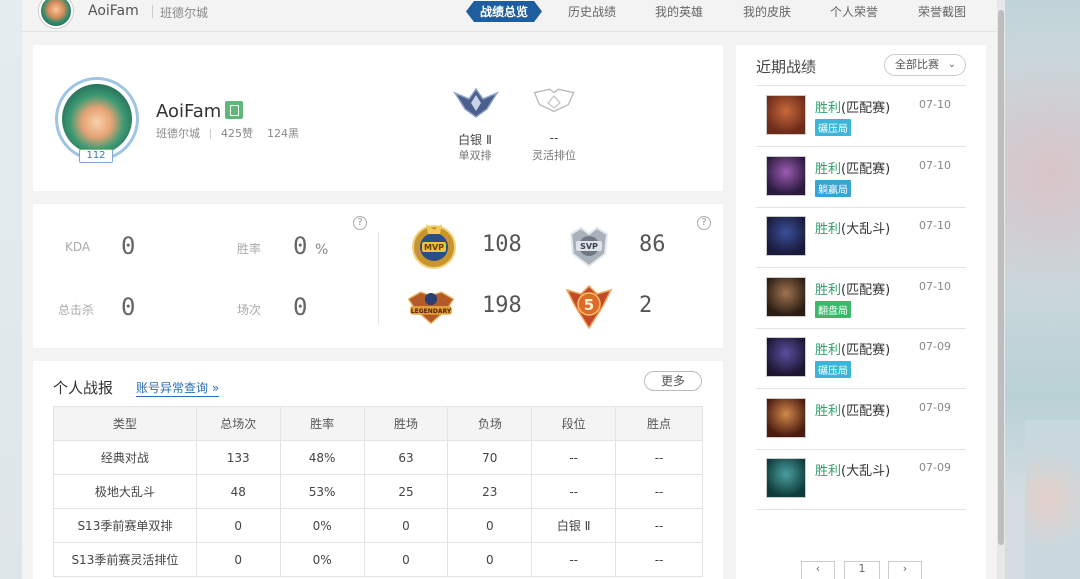 The height and width of the screenshot is (579, 1080). What do you see at coordinates (554, 138) in the screenshot?
I see `flex-rank-tier: --` at bounding box center [554, 138].